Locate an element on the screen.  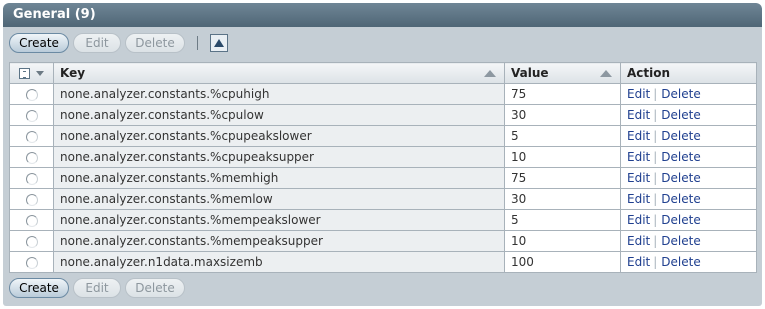
row-key: none.analyzer.constants.%cpuhigh is located at coordinates (279, 94).